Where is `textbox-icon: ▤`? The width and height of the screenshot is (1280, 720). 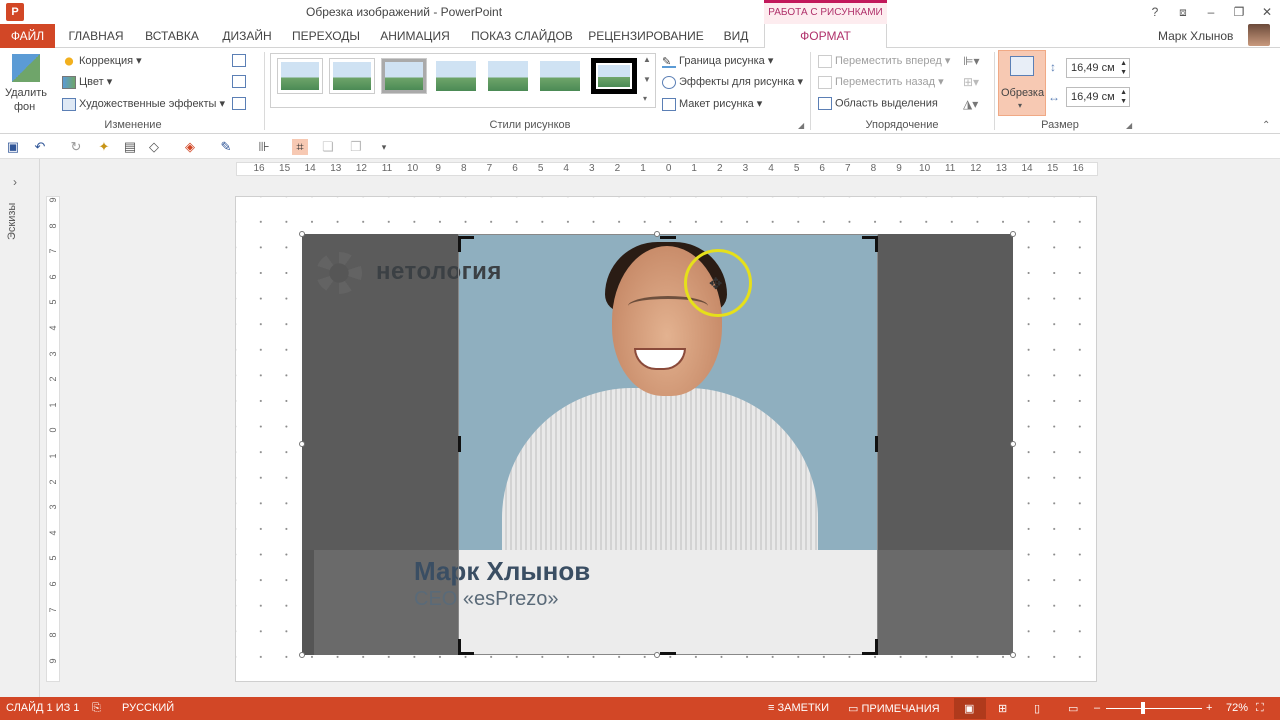
textbox-icon: ▤ is located at coordinates (130, 147).